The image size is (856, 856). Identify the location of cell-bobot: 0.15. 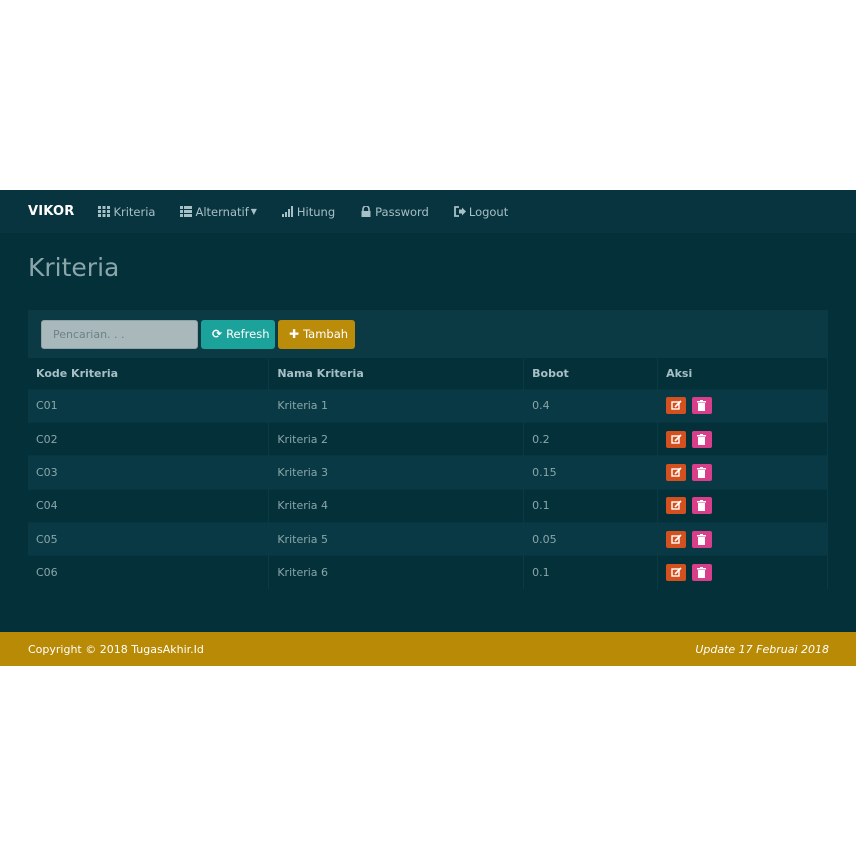
(591, 472).